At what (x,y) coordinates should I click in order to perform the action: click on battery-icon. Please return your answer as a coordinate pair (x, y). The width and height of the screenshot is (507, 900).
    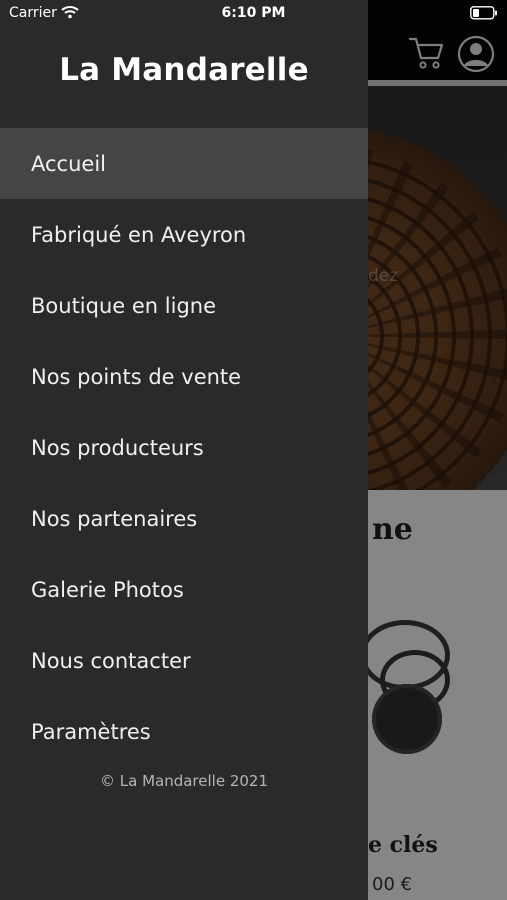
    Looking at the image, I should click on (483, 13).